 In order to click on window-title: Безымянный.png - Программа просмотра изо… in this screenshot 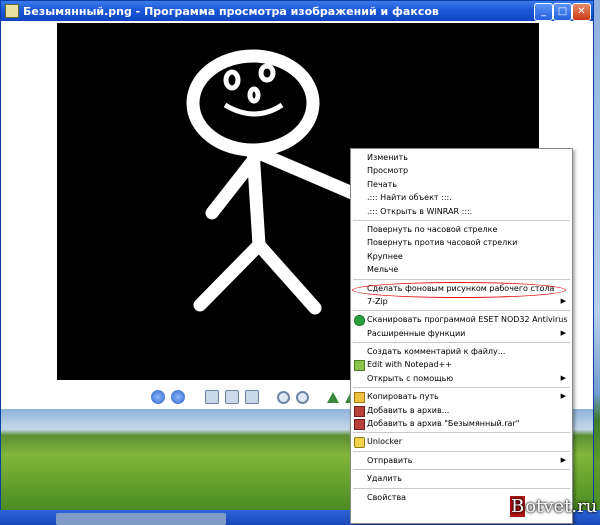, I will do `click(231, 11)`.